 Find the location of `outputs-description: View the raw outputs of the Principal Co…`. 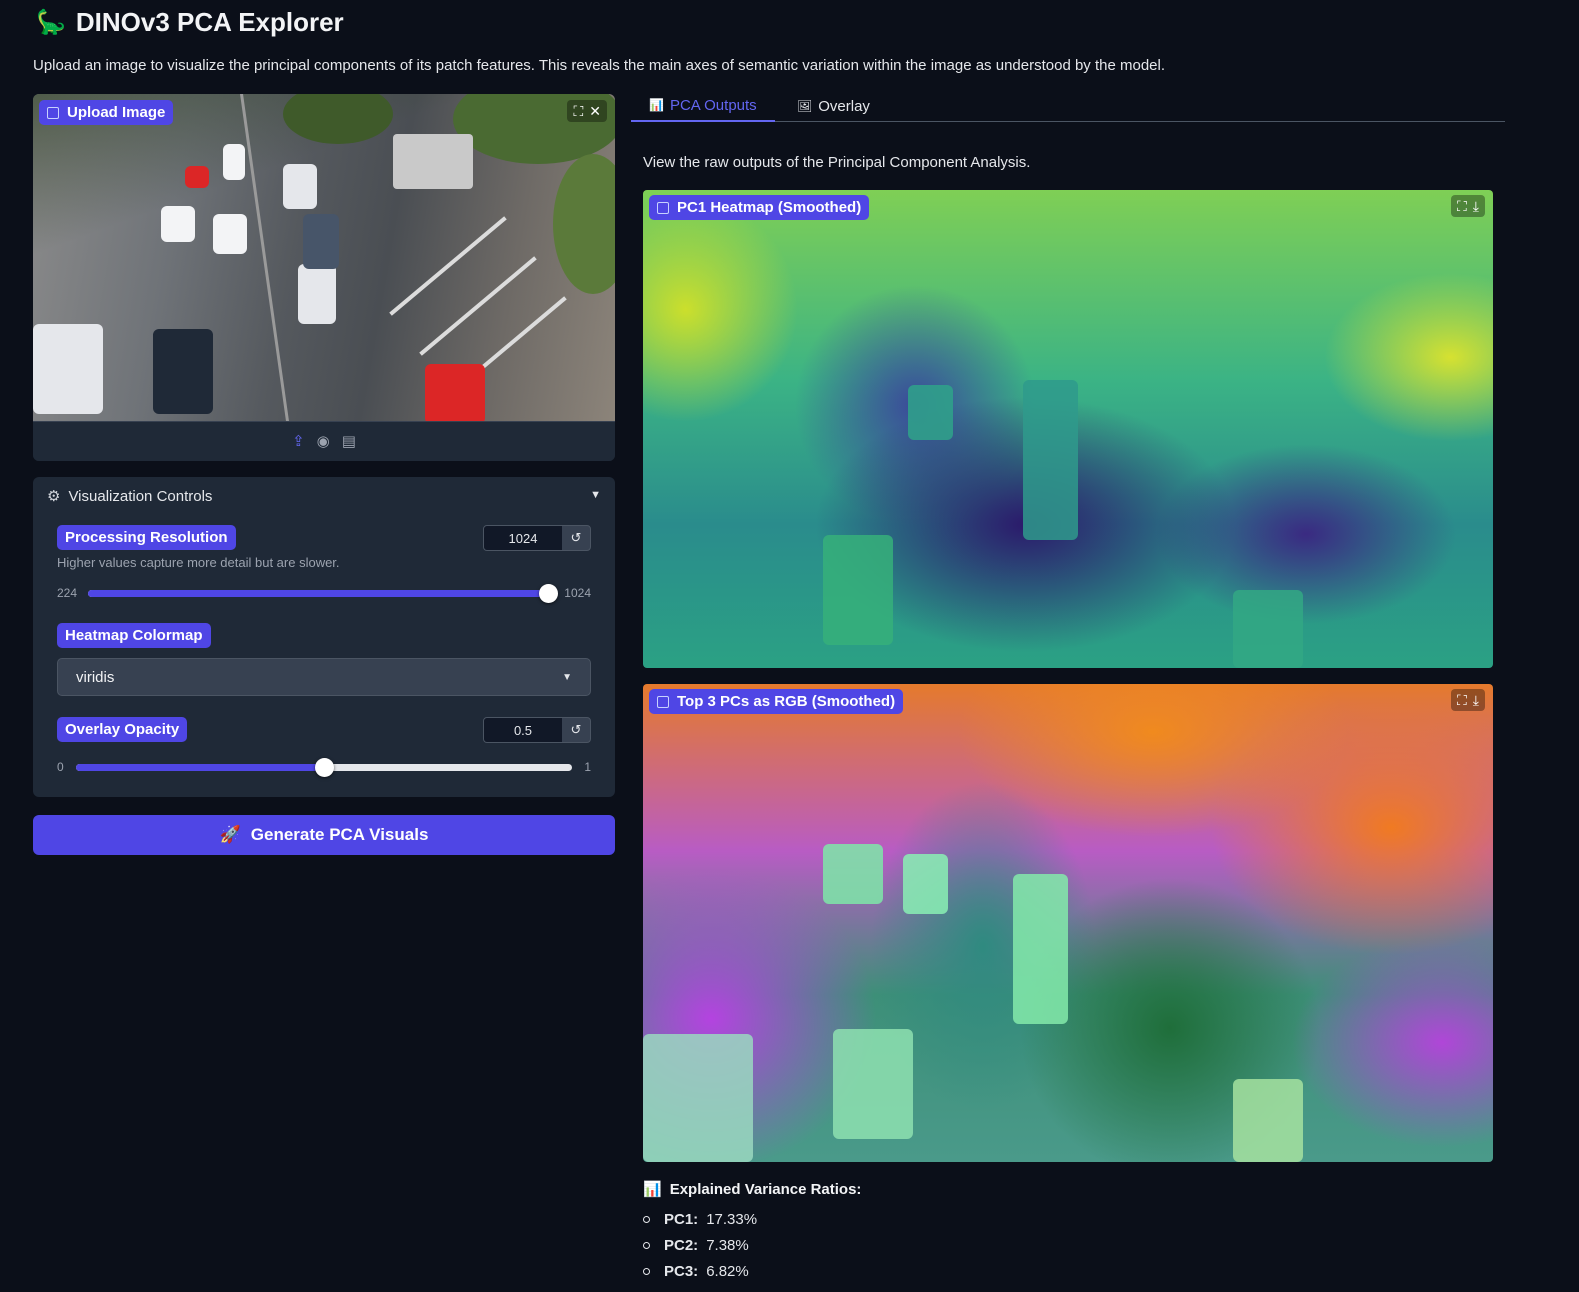

outputs-description: View the raw outputs of the Principal Co… is located at coordinates (837, 162).